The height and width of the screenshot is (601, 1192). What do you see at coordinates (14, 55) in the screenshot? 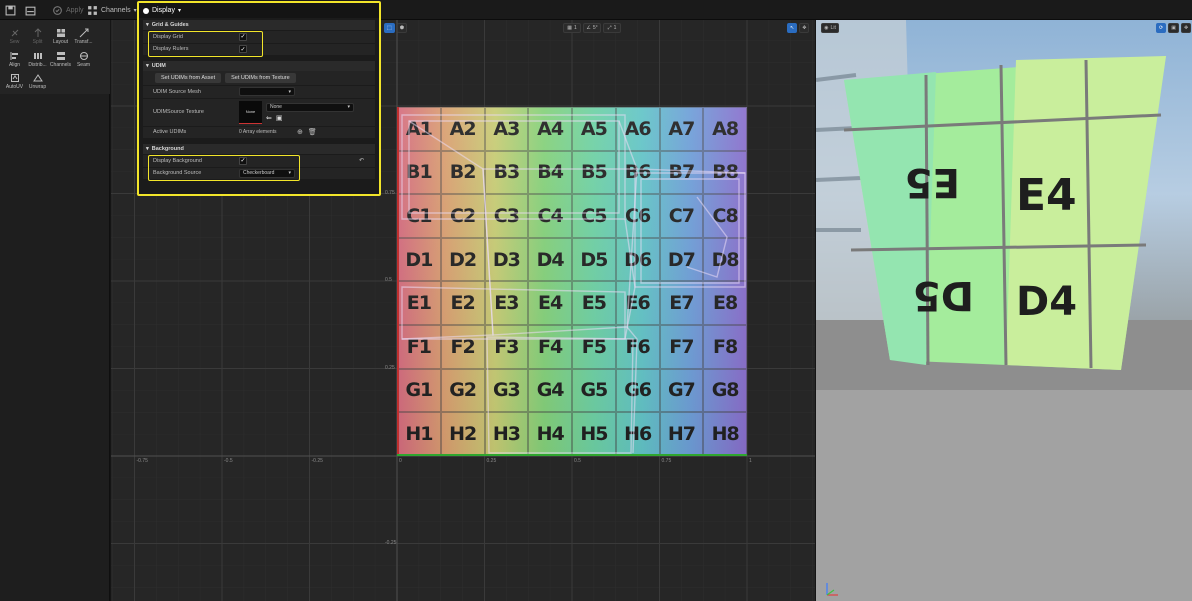
I see `align-icon` at bounding box center [14, 55].